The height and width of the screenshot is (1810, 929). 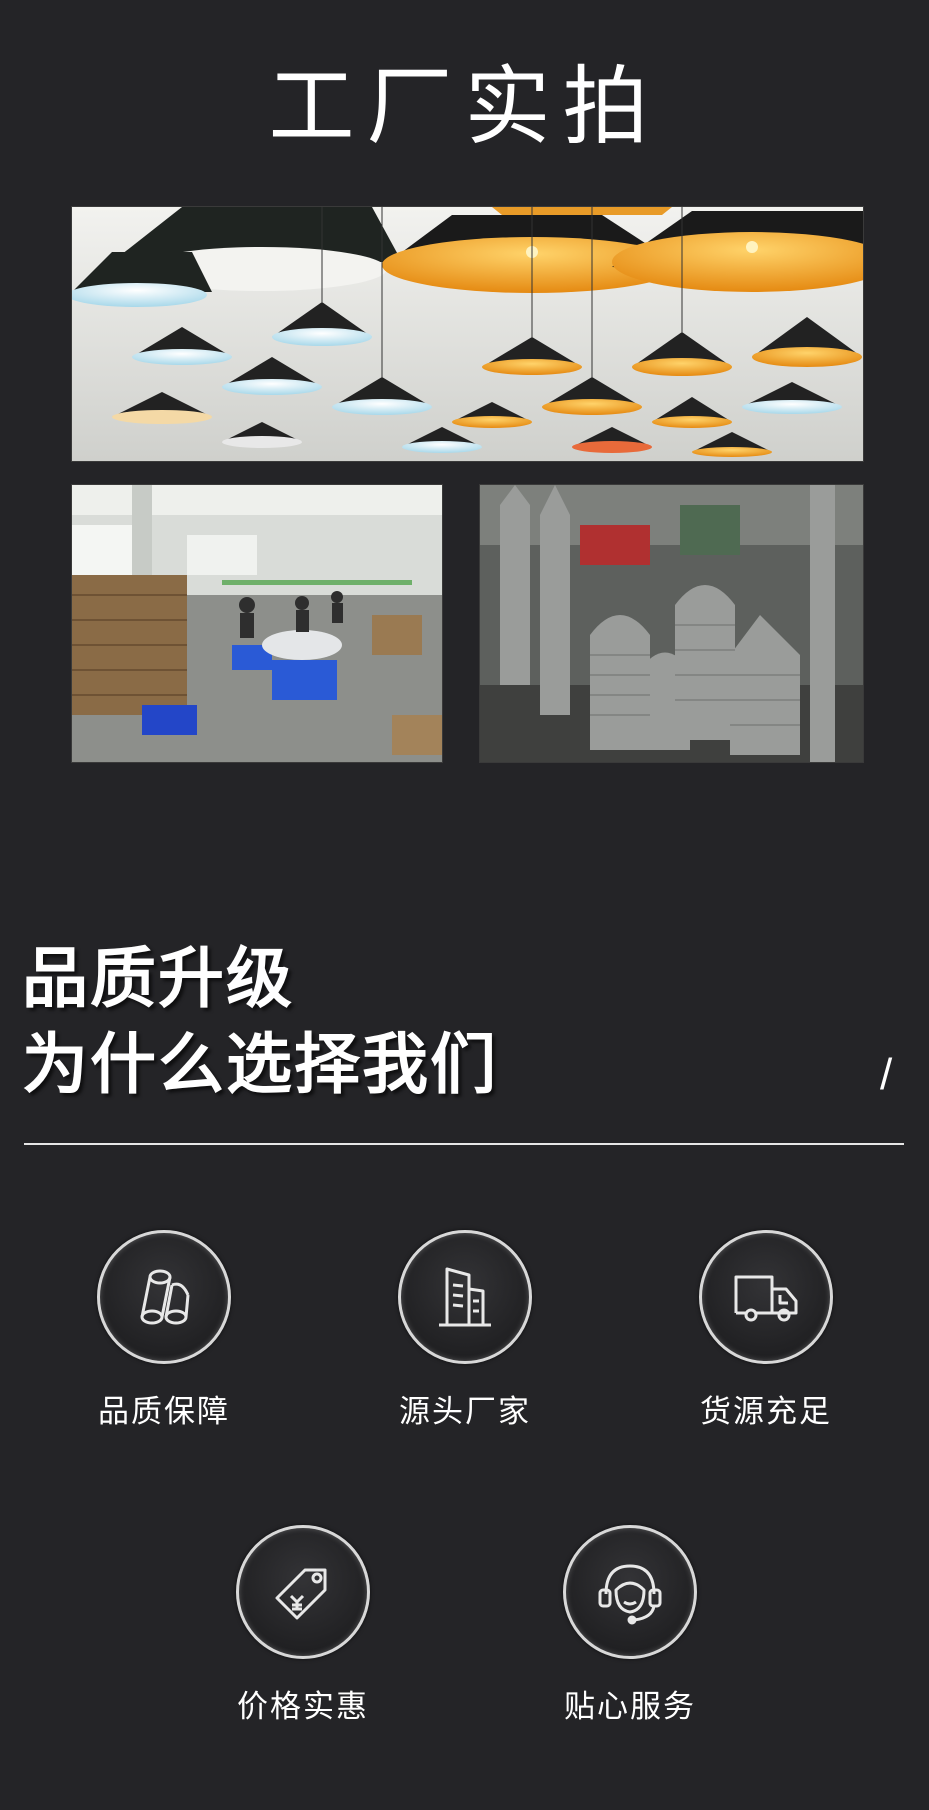 I want to click on packing-workshop-photo, so click(x=257, y=623).